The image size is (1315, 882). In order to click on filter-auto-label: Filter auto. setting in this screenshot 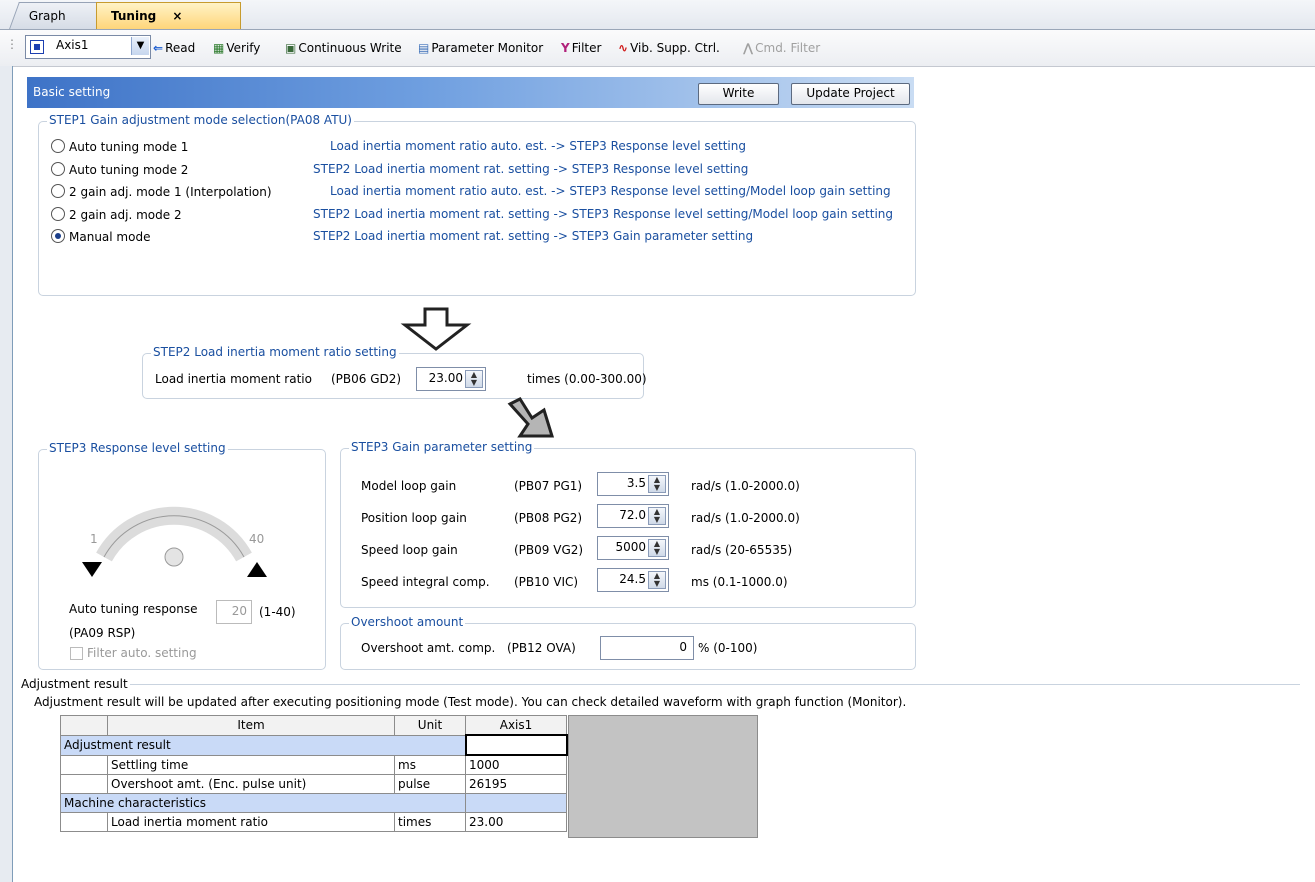, I will do `click(142, 653)`.